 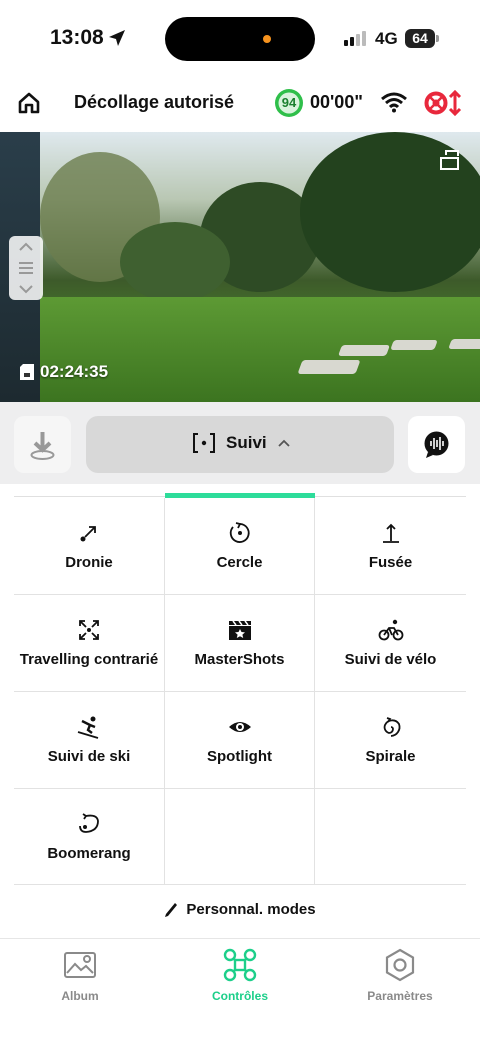 What do you see at coordinates (390, 533) in the screenshot?
I see `rocket-icon` at bounding box center [390, 533].